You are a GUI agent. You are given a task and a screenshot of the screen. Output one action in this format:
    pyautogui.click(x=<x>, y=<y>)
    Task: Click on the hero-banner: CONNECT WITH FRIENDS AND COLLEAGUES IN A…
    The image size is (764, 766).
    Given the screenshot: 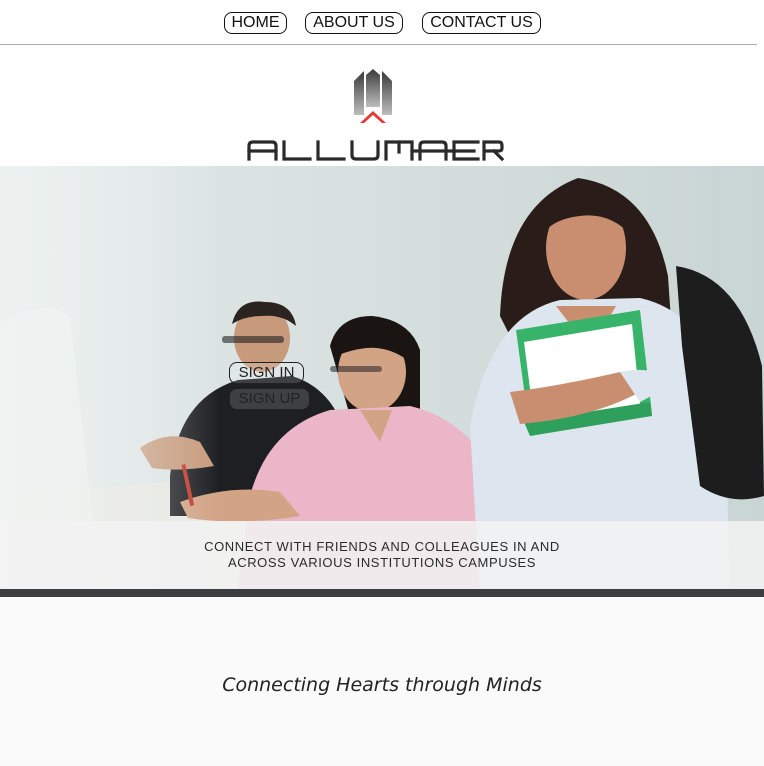 What is the action you would take?
    pyautogui.click(x=382, y=555)
    